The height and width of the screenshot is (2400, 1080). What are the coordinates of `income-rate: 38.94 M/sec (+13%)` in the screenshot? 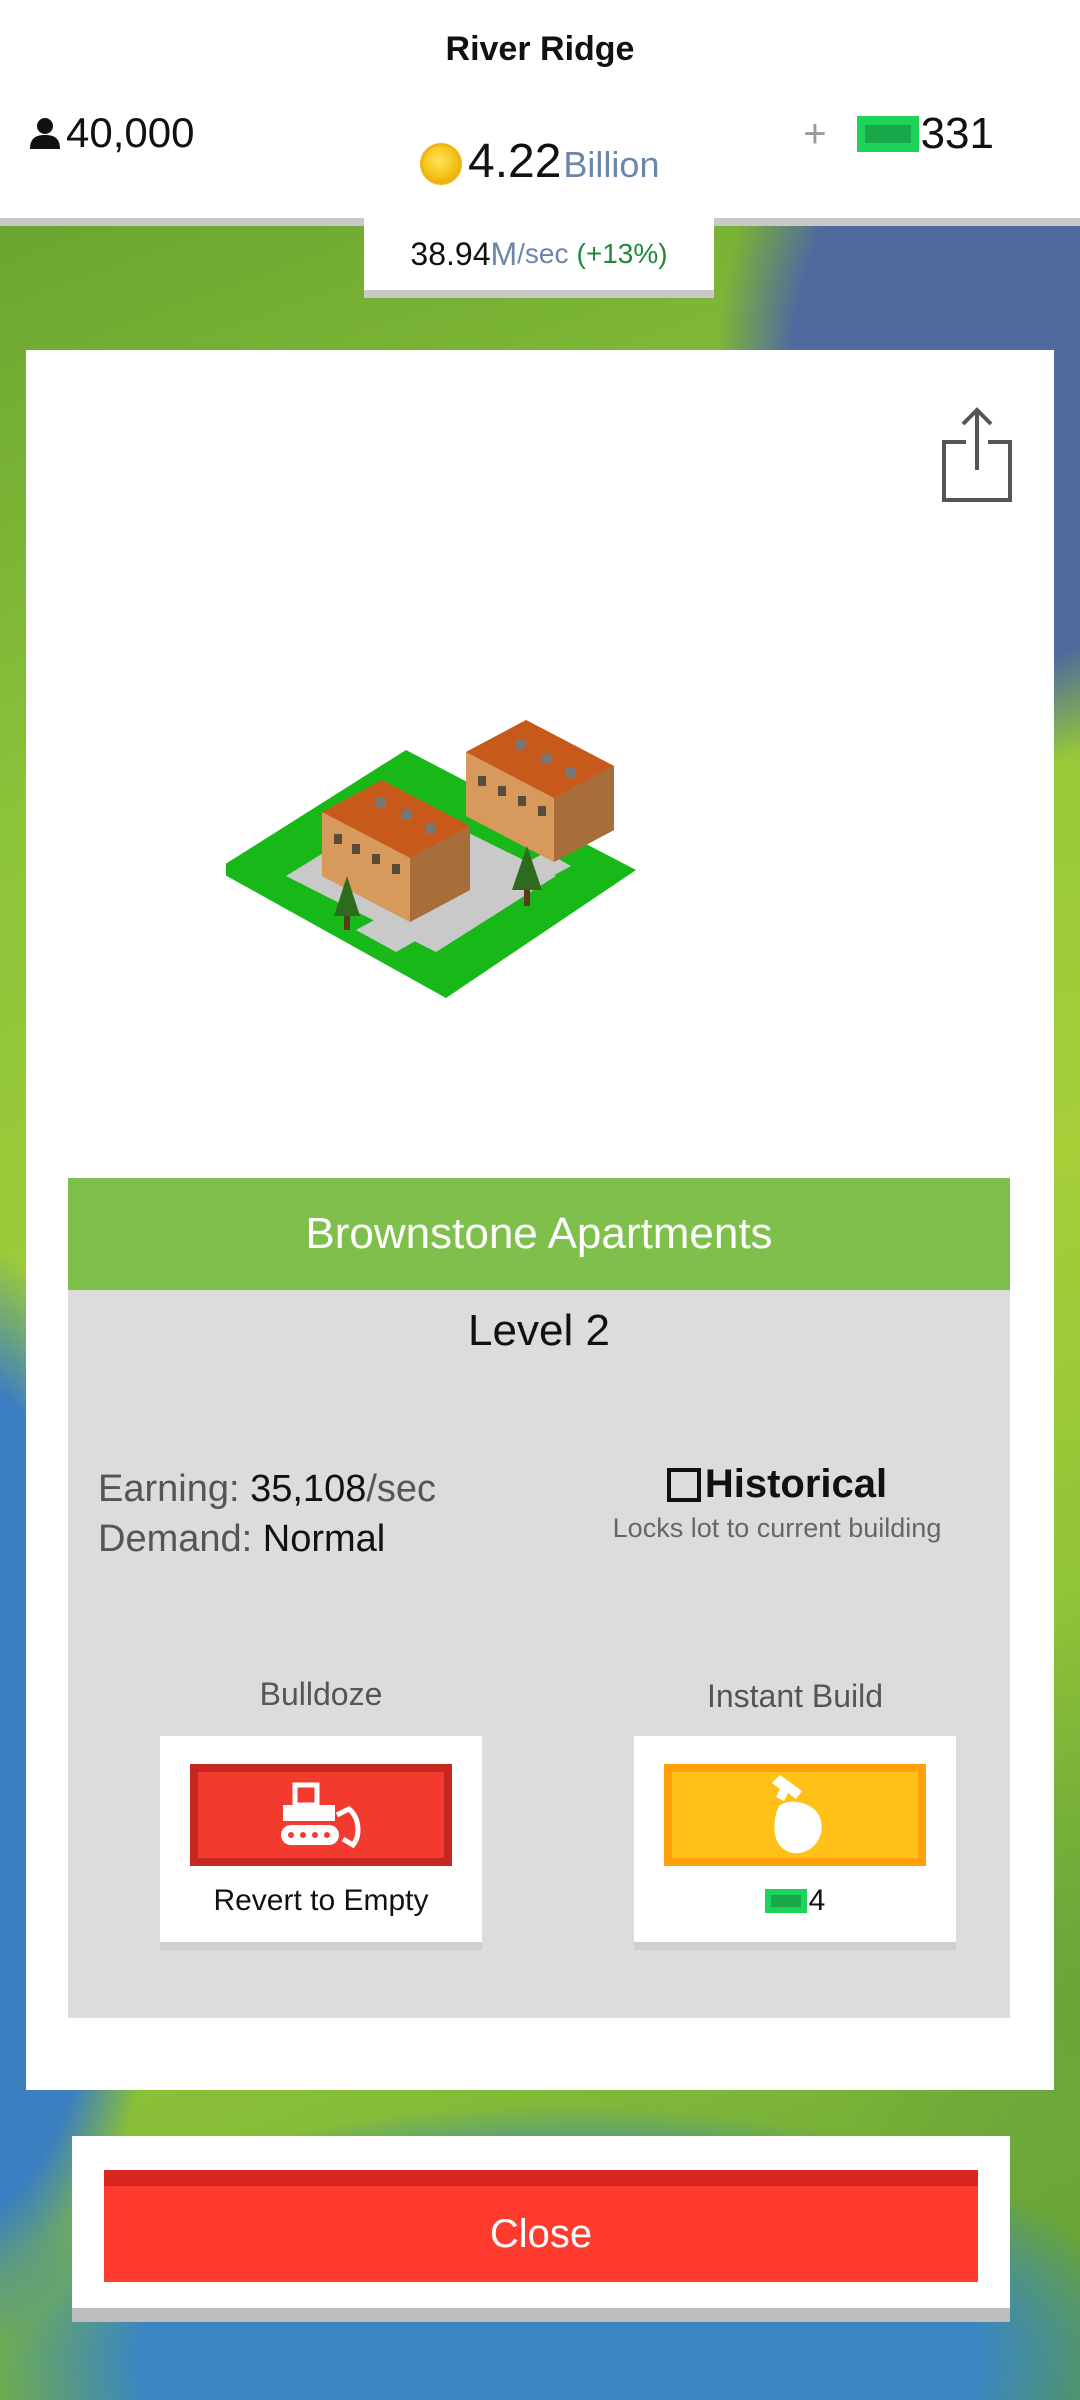 It's located at (539, 254).